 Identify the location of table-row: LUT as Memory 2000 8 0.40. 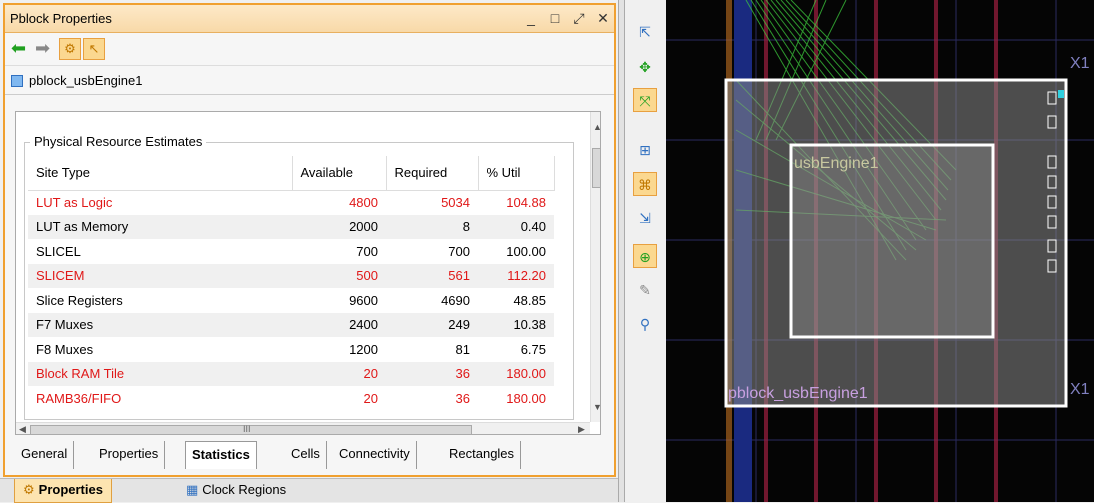
(291, 226).